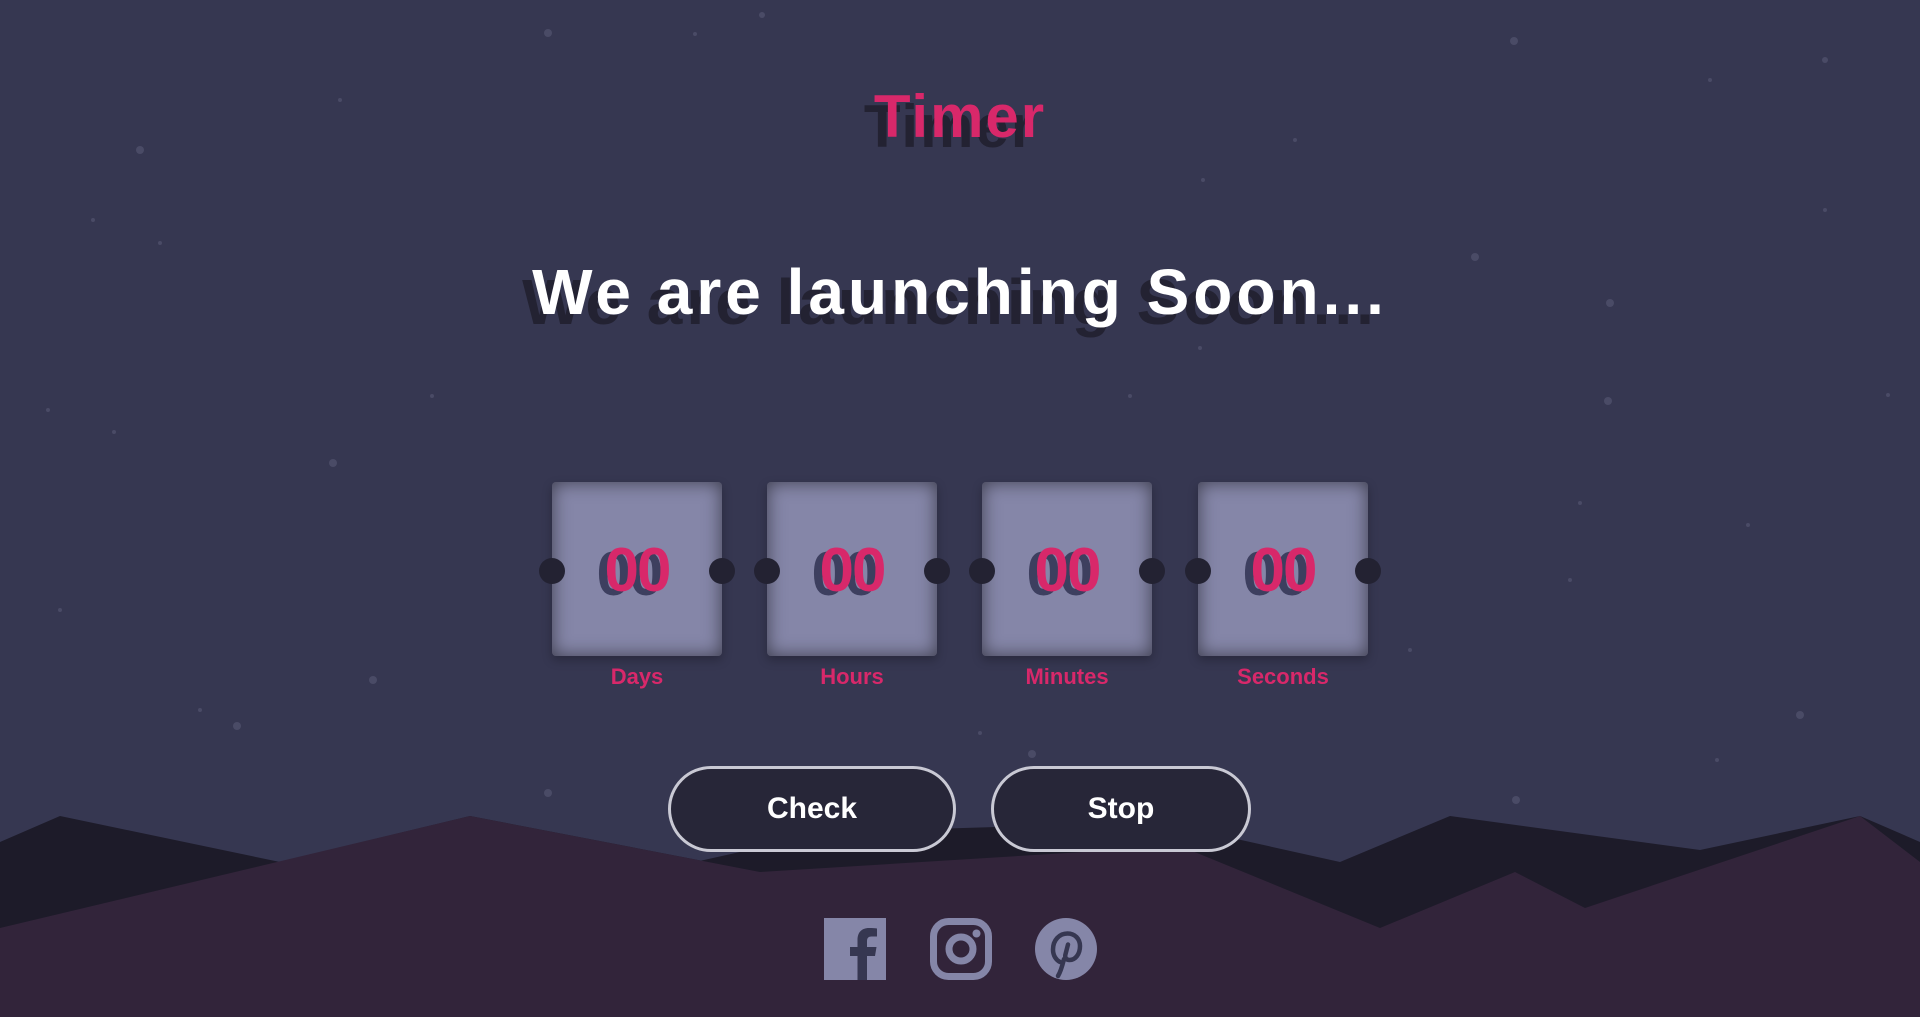 This screenshot has width=1920, height=1017. I want to click on facebook-icon, so click(855, 949).